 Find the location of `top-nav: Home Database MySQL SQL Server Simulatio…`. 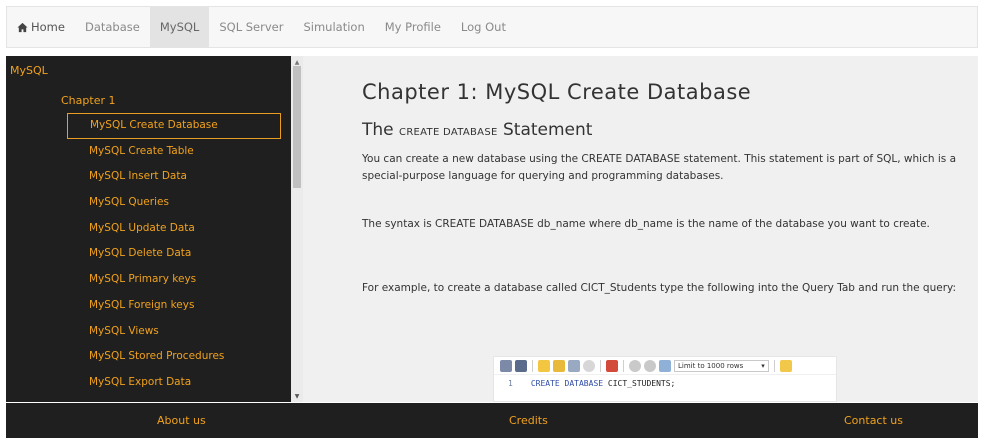

top-nav: Home Database MySQL SQL Server Simulatio… is located at coordinates (492, 27).